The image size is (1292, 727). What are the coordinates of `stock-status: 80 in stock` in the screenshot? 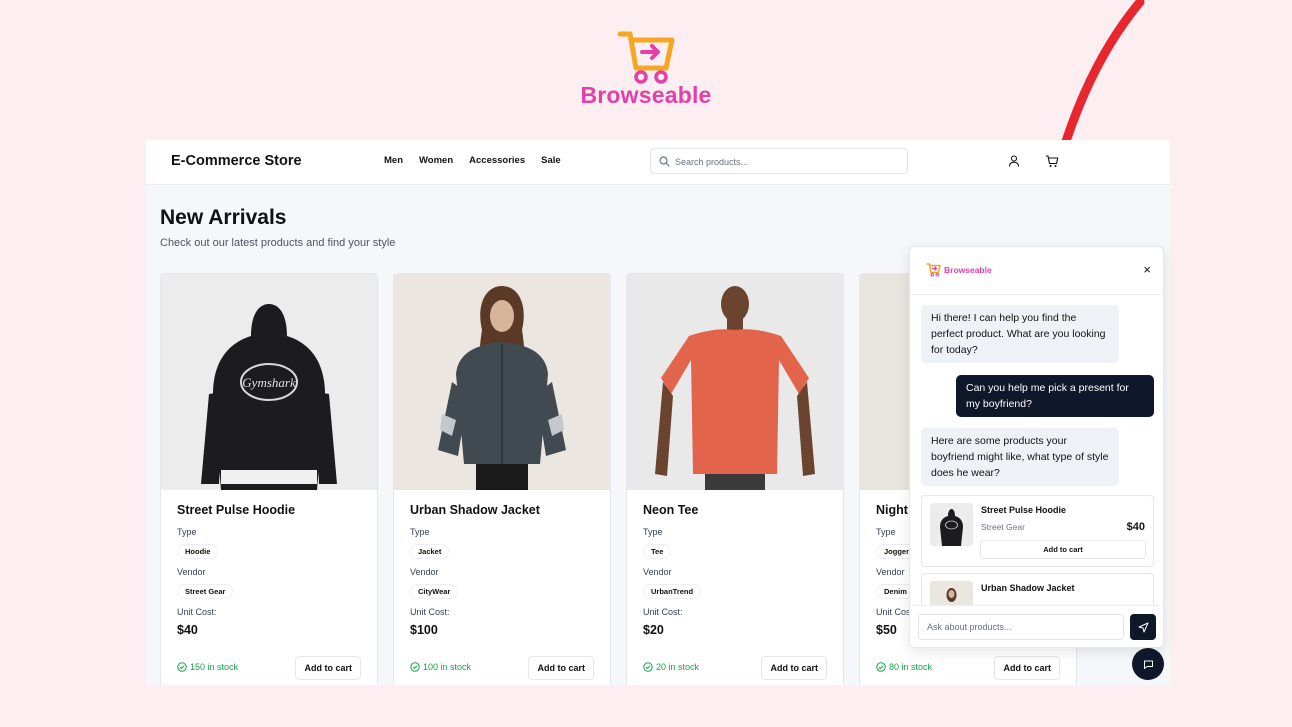 It's located at (904, 667).